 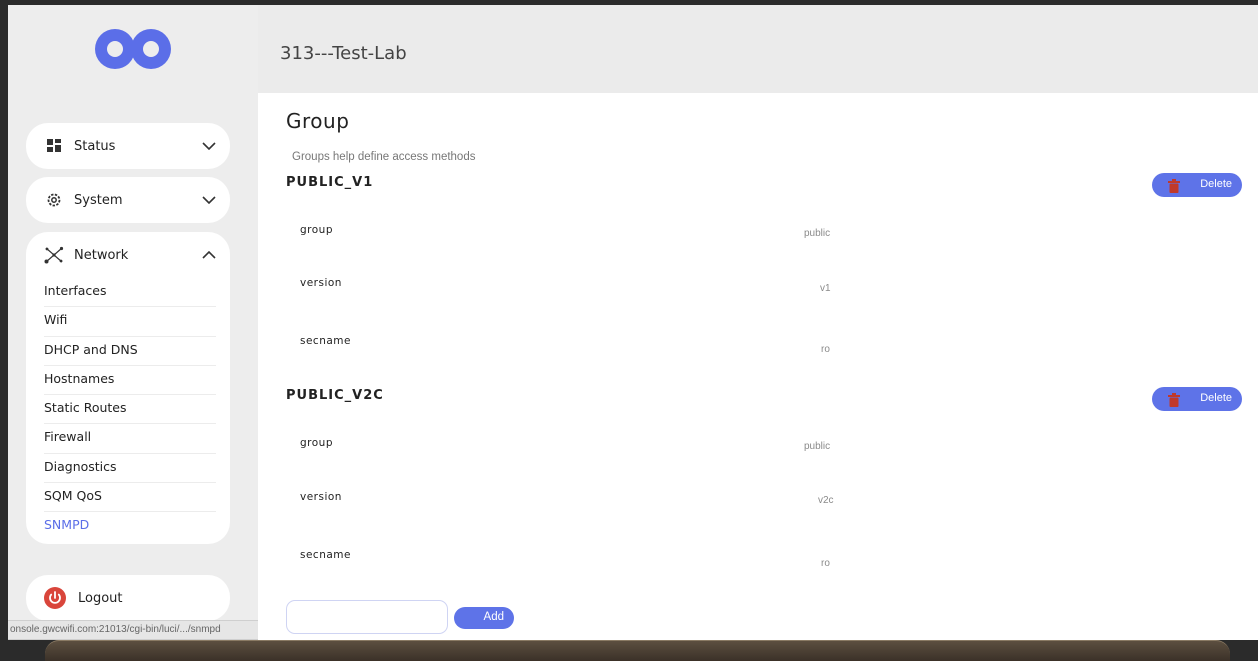 I want to click on sidebar-item-sqm-qos: SQM QoS, so click(x=130, y=498).